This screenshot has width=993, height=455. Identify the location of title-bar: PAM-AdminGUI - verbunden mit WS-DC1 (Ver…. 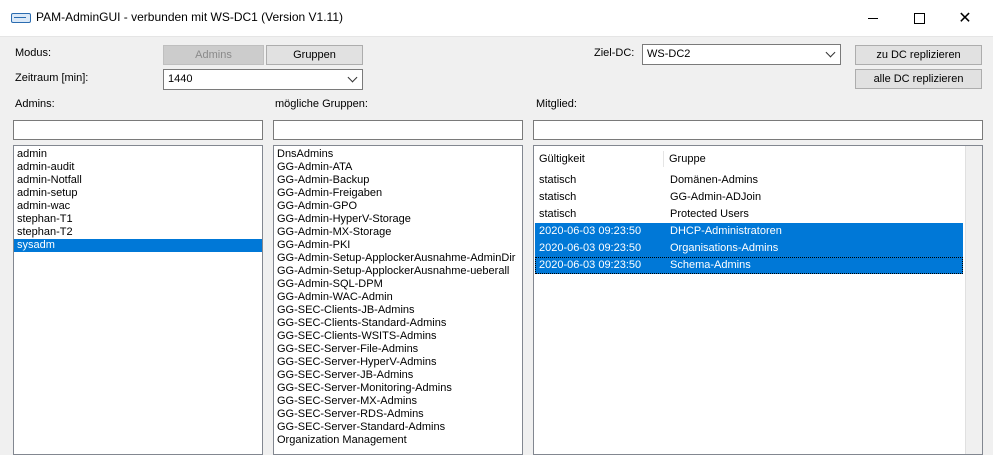
(496, 18).